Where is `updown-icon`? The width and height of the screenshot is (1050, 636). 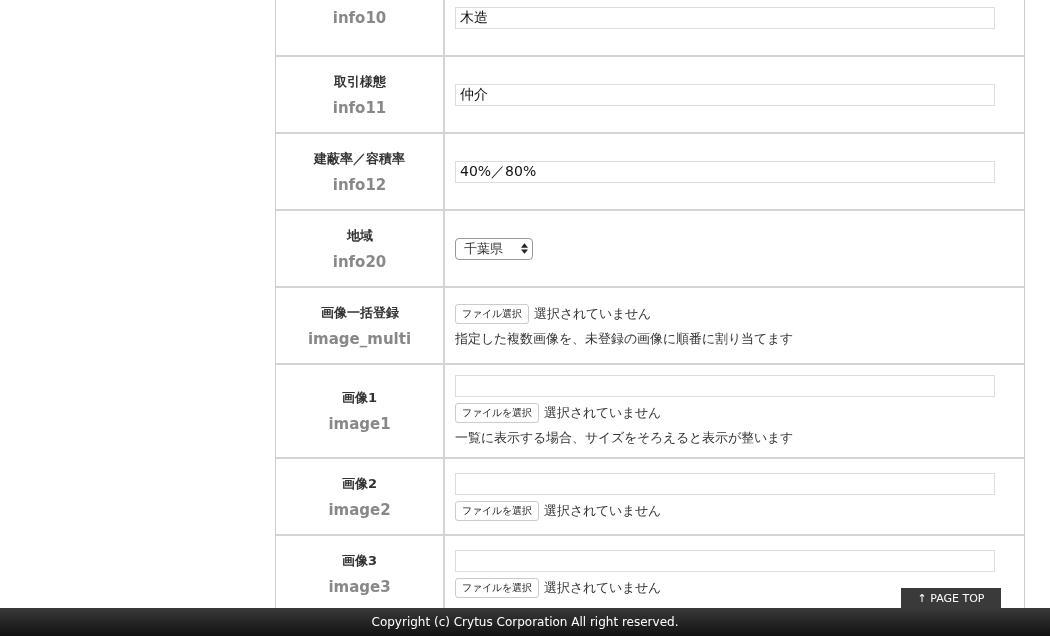
updown-icon is located at coordinates (524, 248).